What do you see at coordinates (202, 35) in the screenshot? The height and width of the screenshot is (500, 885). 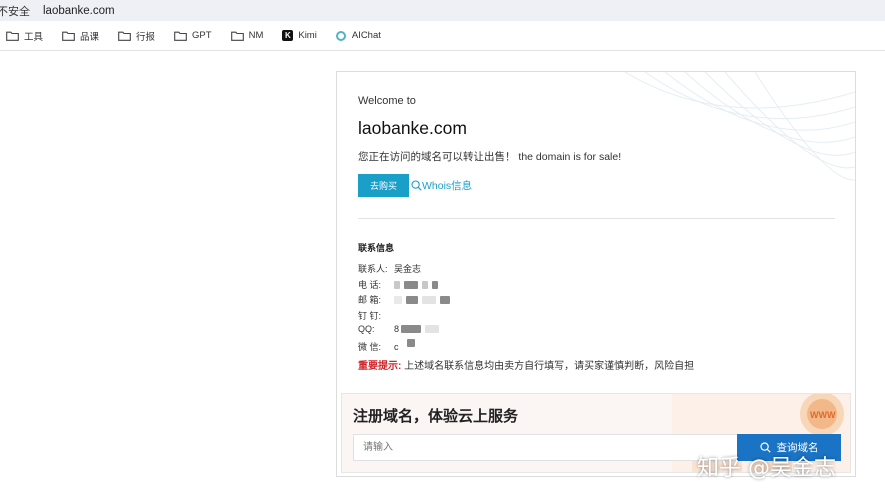 I see `bookmark-label: GPT` at bounding box center [202, 35].